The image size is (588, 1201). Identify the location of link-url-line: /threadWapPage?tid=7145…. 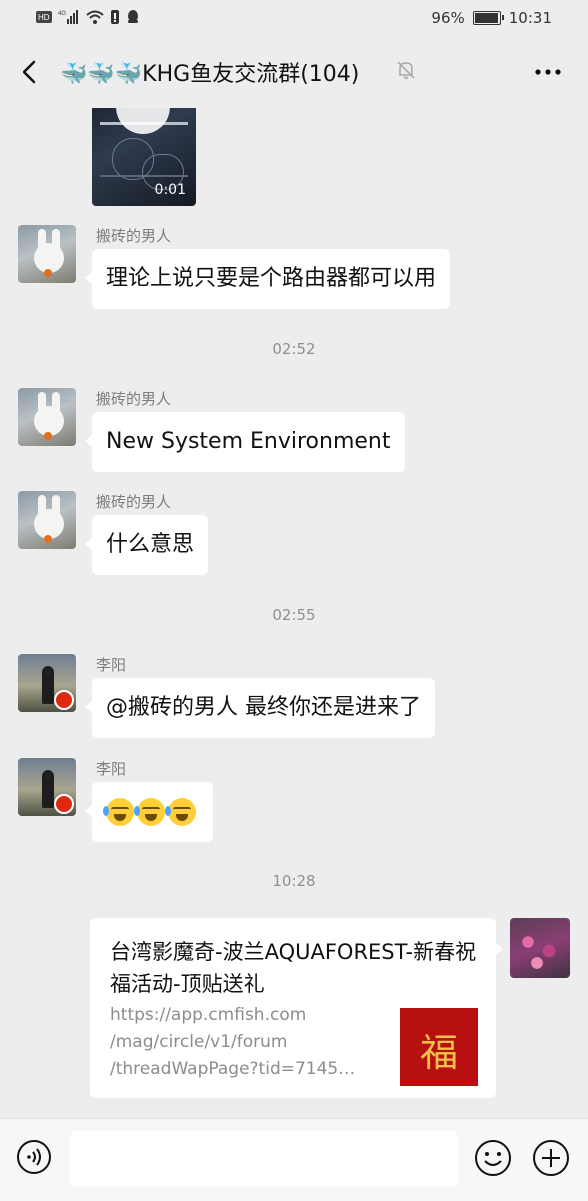
(233, 1069).